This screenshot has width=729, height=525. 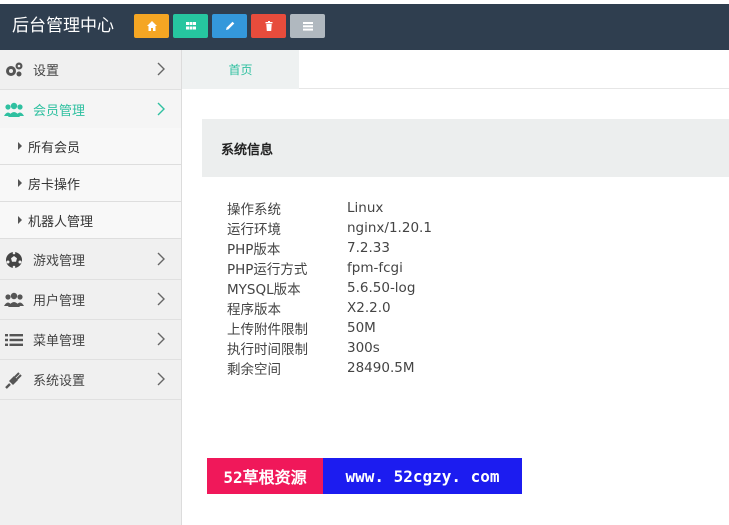 What do you see at coordinates (61, 222) in the screenshot?
I see `sidebar-subitem-label: 机器人管理` at bounding box center [61, 222].